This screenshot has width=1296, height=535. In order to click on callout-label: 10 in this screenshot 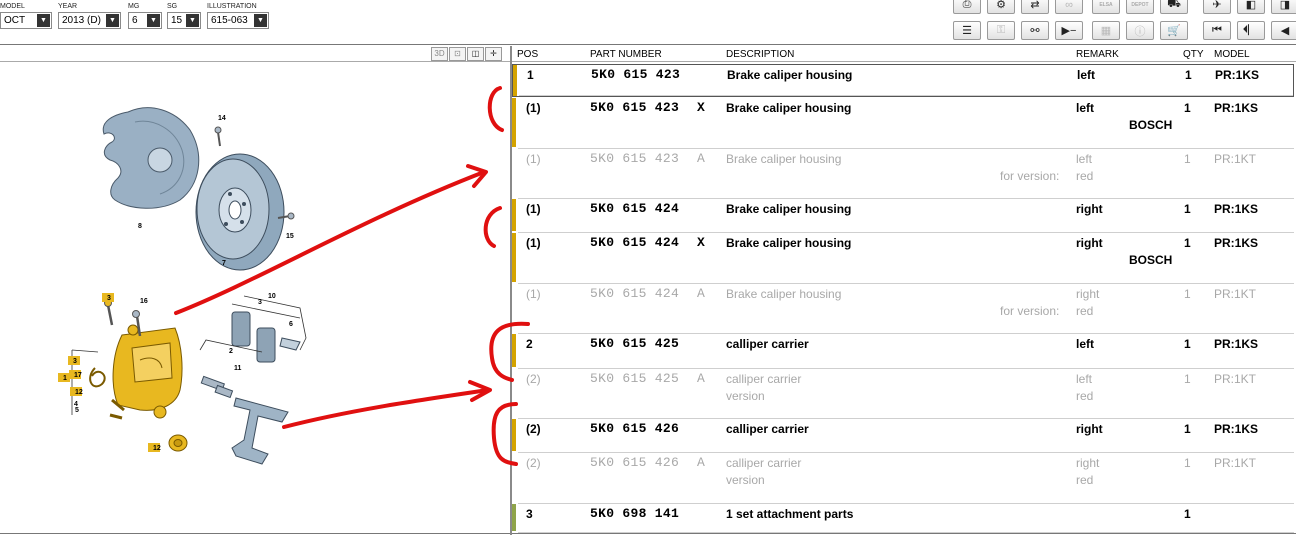, I will do `click(272, 296)`.